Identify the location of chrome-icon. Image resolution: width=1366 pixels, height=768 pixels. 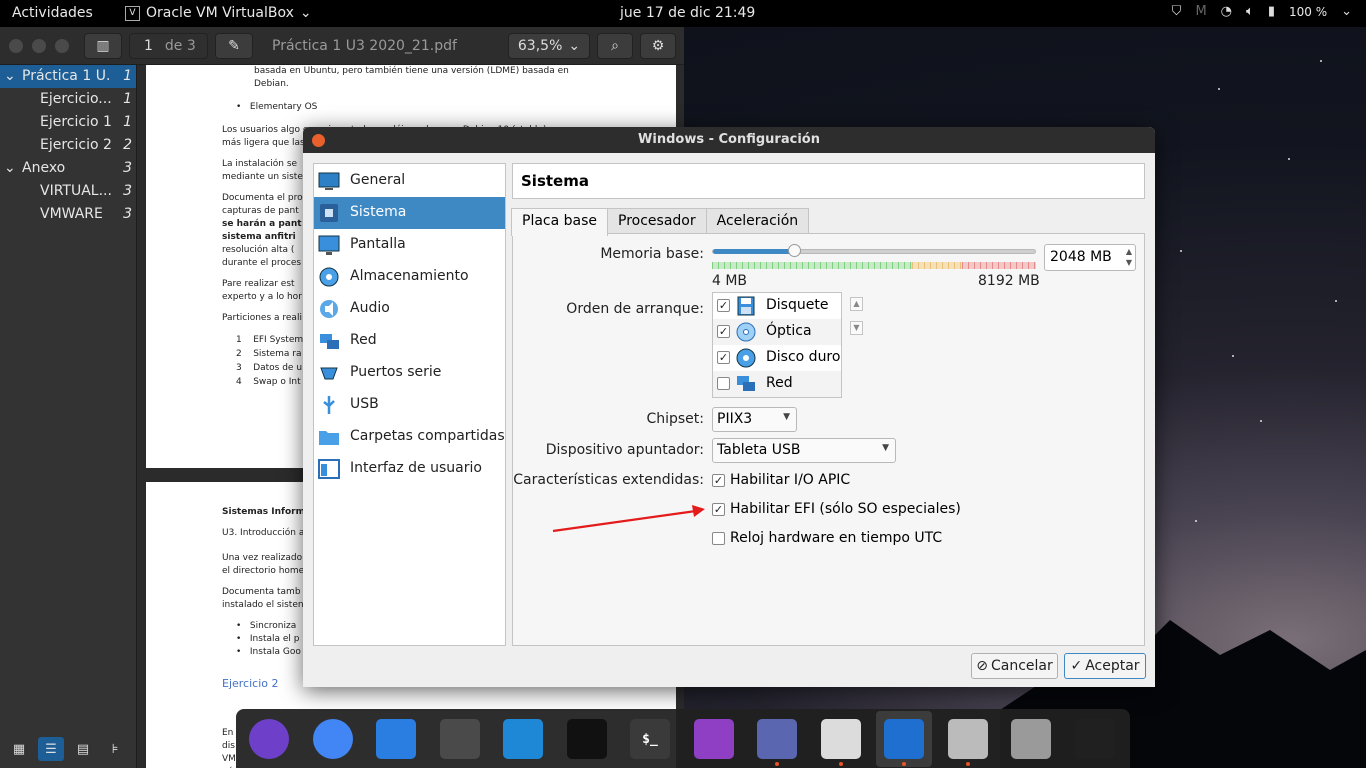
(333, 739).